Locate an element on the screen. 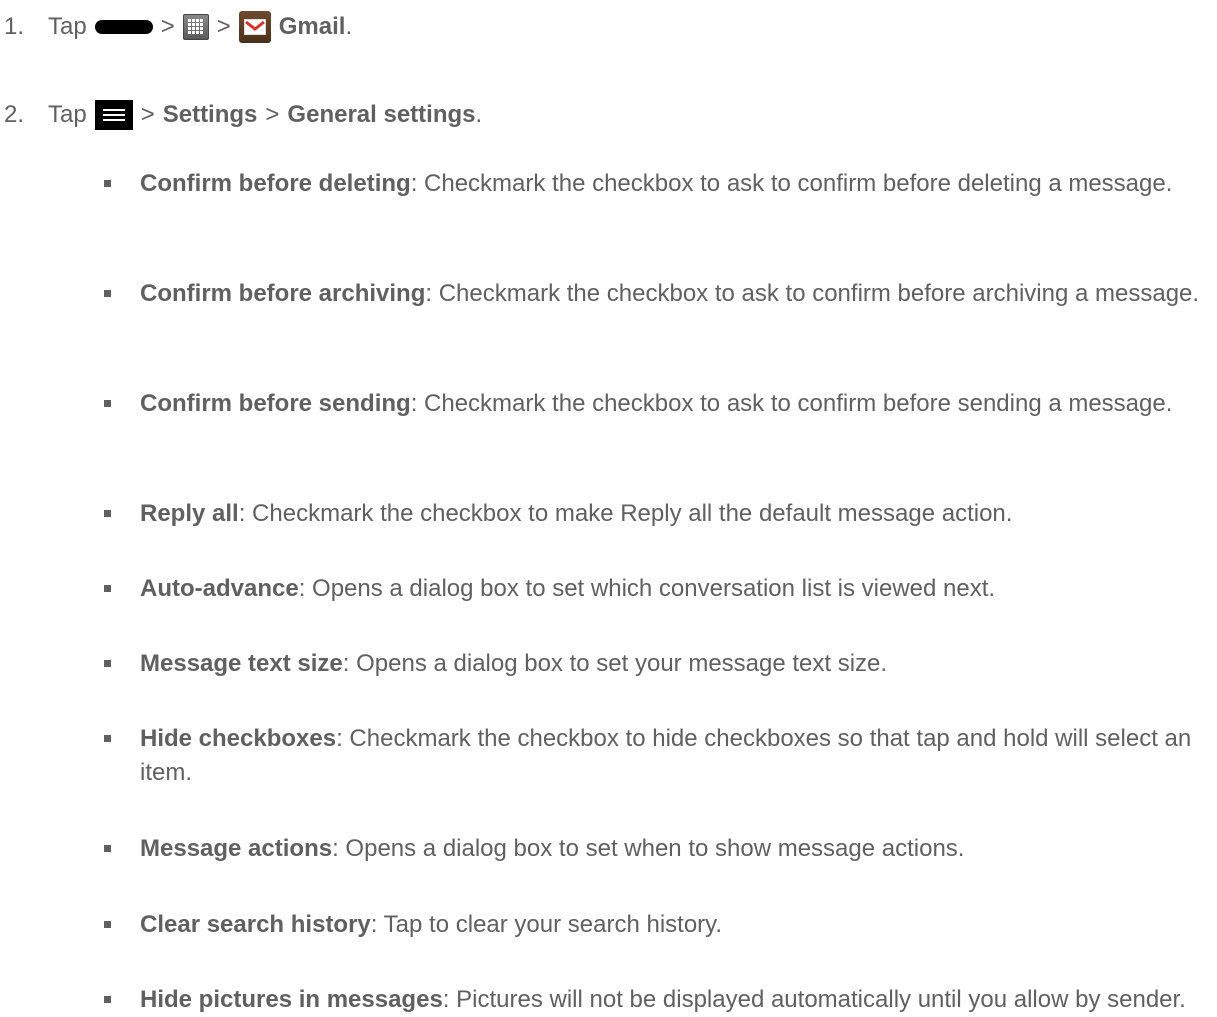 The image size is (1217, 1017). option-name: Auto-advance is located at coordinates (219, 588).